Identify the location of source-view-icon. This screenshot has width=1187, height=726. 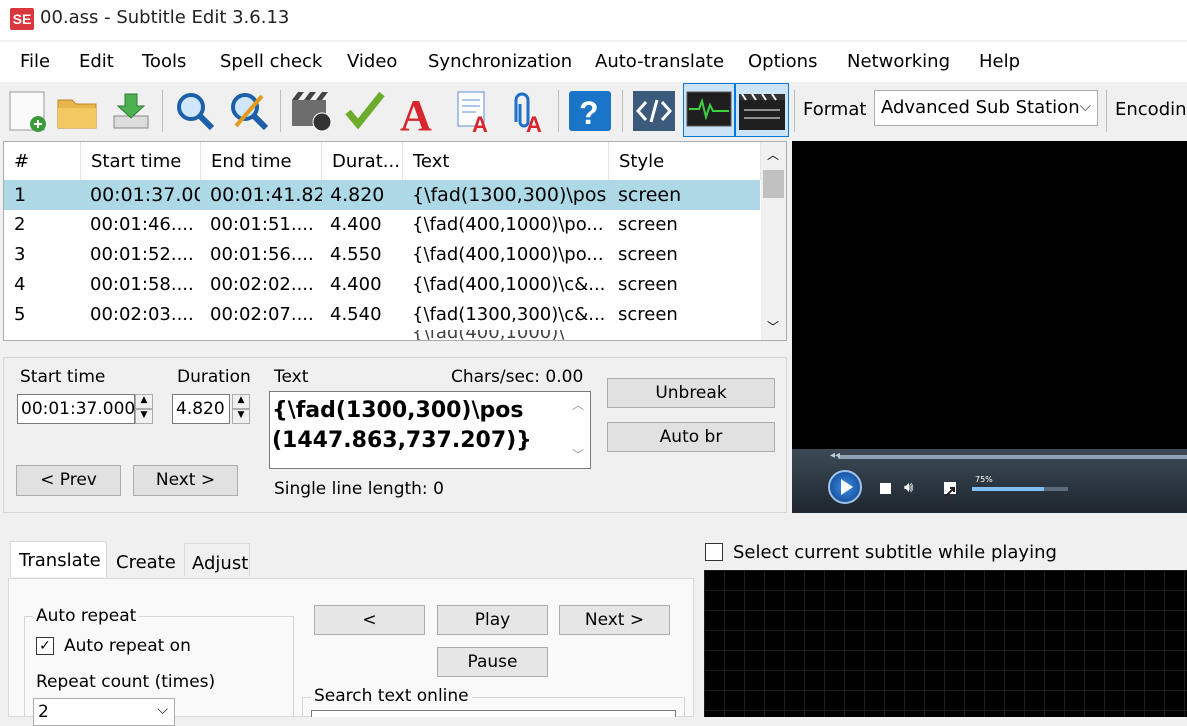
(655, 111).